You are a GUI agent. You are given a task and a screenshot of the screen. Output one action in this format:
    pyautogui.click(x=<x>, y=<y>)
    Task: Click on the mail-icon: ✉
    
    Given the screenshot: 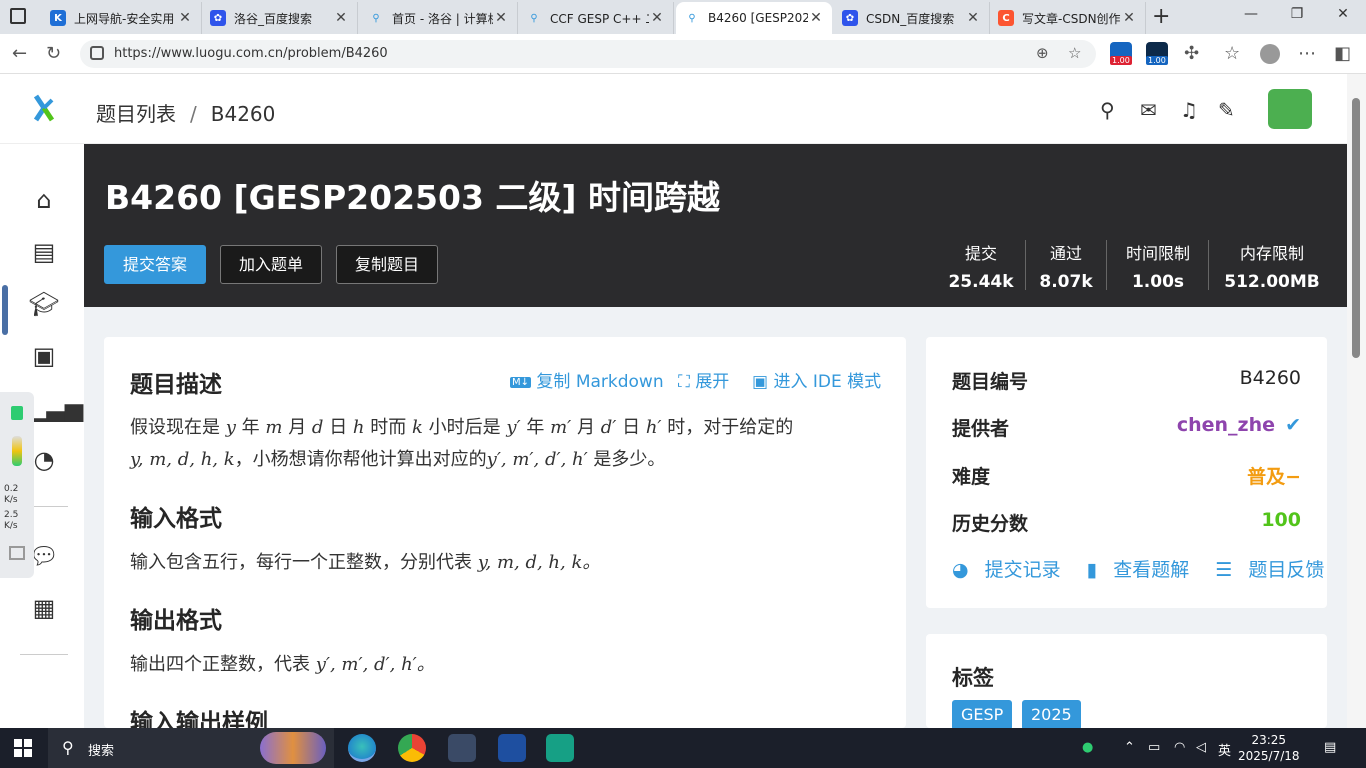 What is the action you would take?
    pyautogui.click(x=1148, y=110)
    